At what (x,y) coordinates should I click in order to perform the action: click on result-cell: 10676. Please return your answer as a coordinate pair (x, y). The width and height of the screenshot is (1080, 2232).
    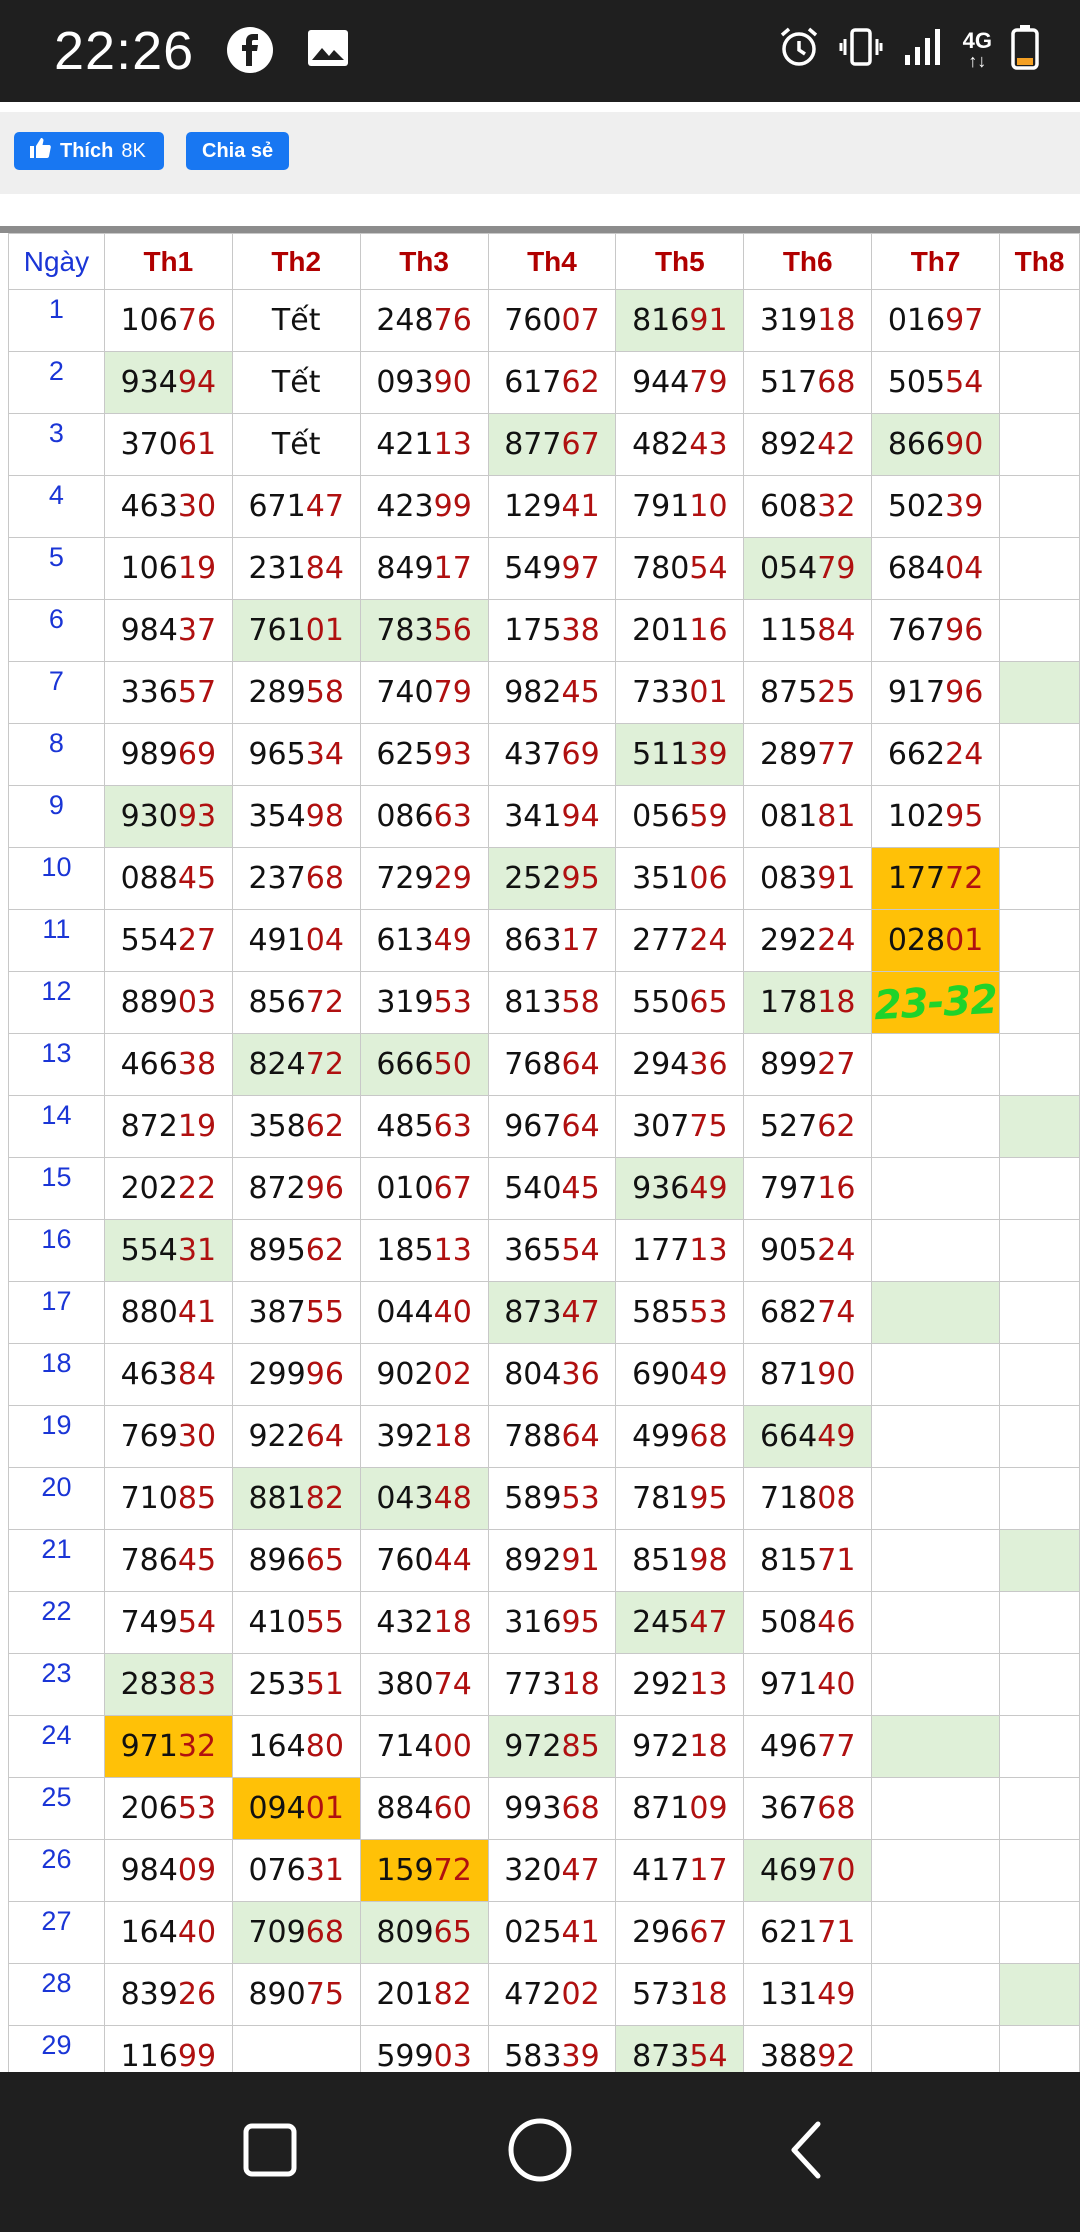
    Looking at the image, I should click on (168, 320).